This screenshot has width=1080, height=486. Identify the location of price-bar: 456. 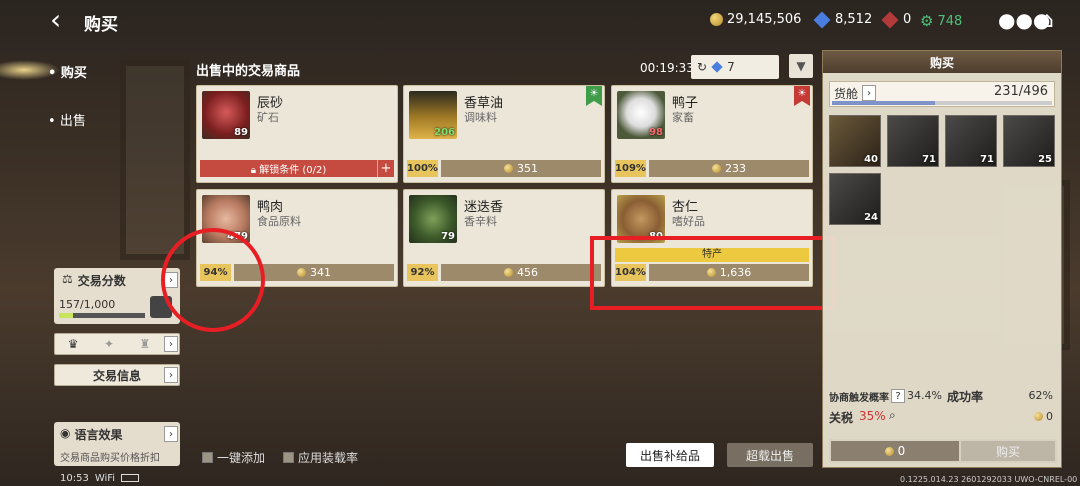
(521, 272).